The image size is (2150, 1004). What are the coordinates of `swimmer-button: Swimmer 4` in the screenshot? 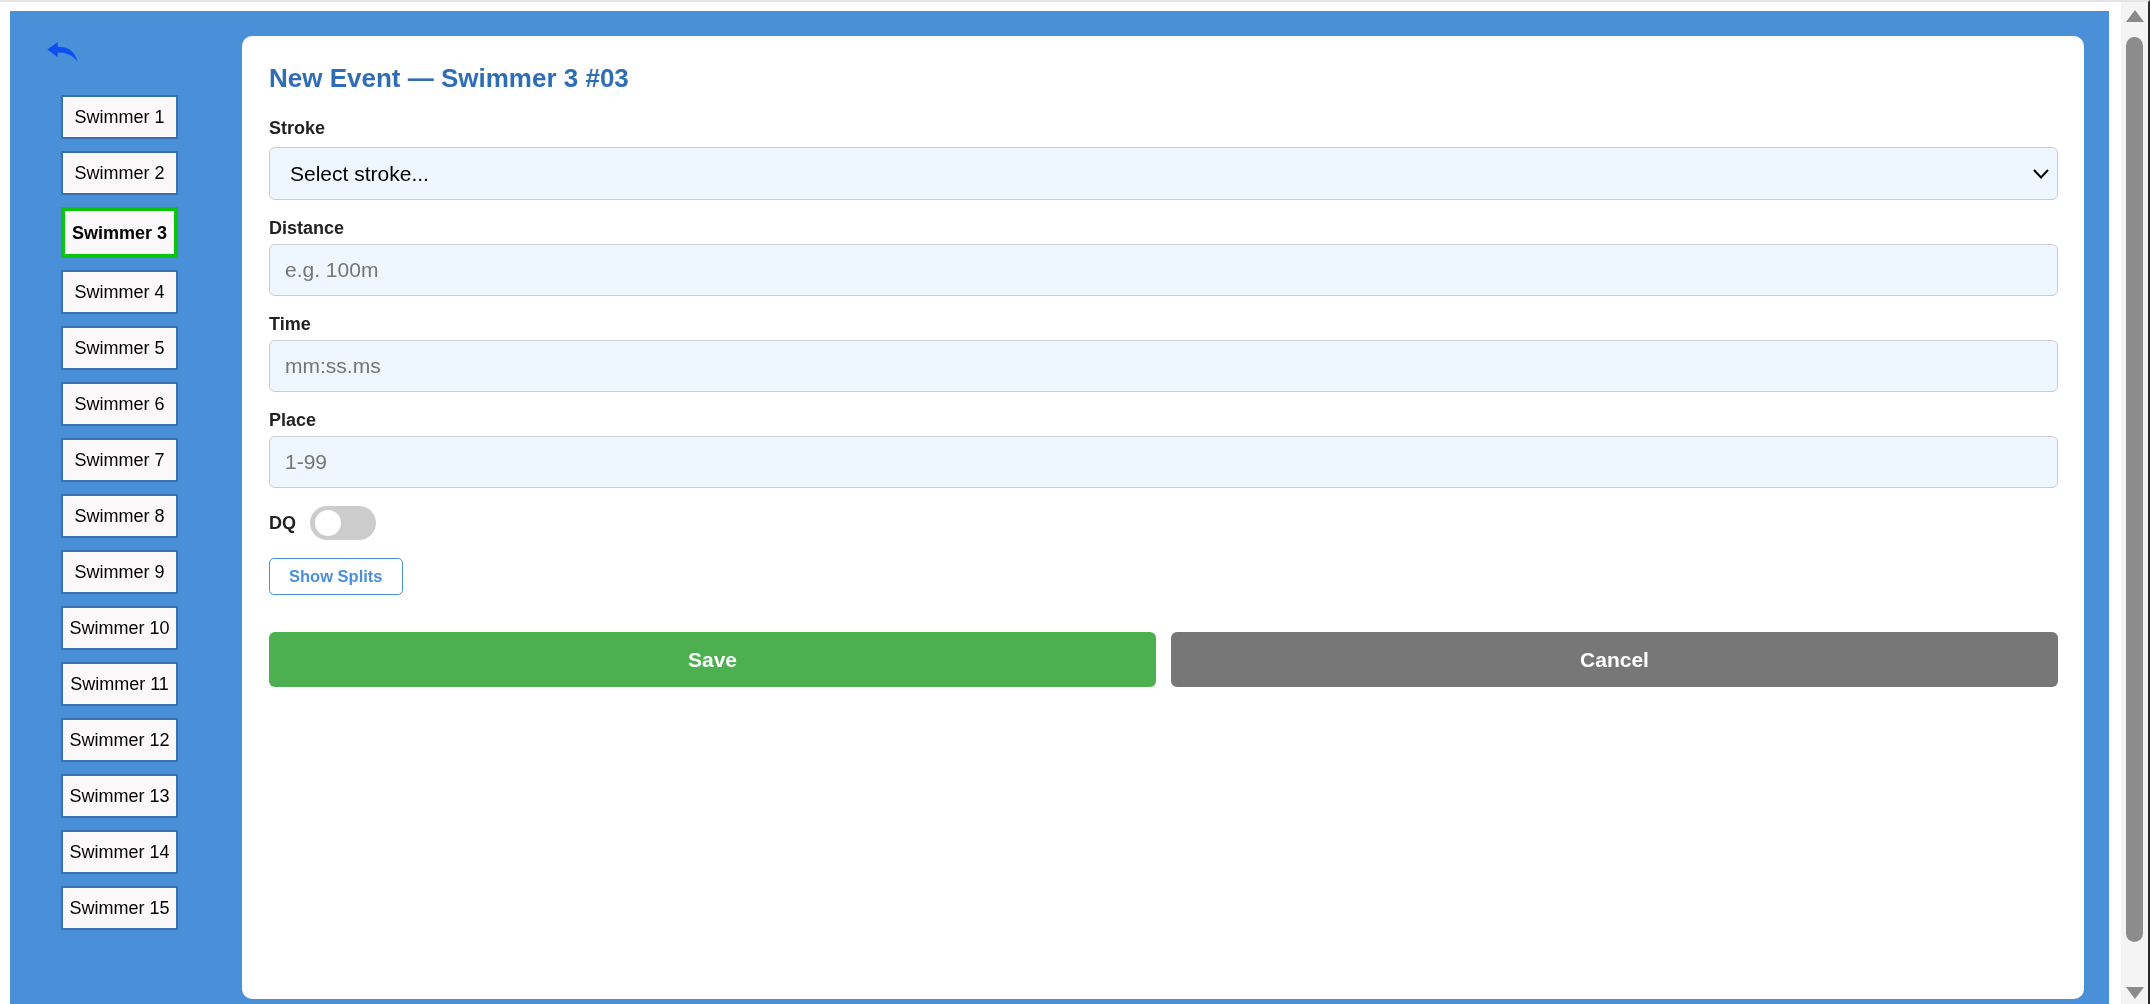 It's located at (119, 292).